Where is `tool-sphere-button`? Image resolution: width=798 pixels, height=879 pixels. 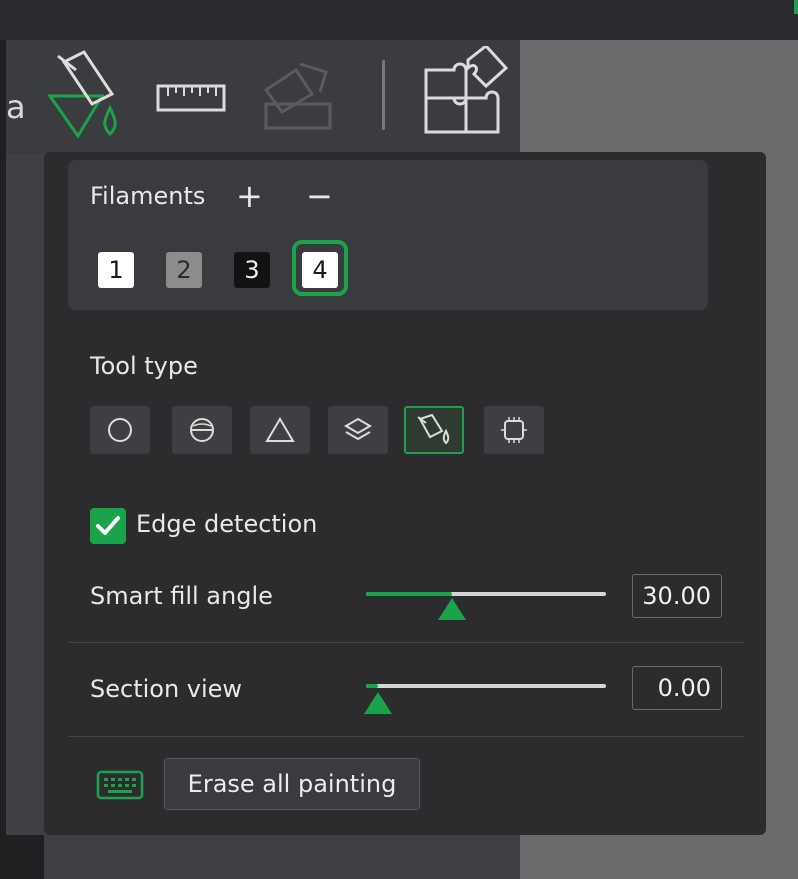 tool-sphere-button is located at coordinates (202, 430).